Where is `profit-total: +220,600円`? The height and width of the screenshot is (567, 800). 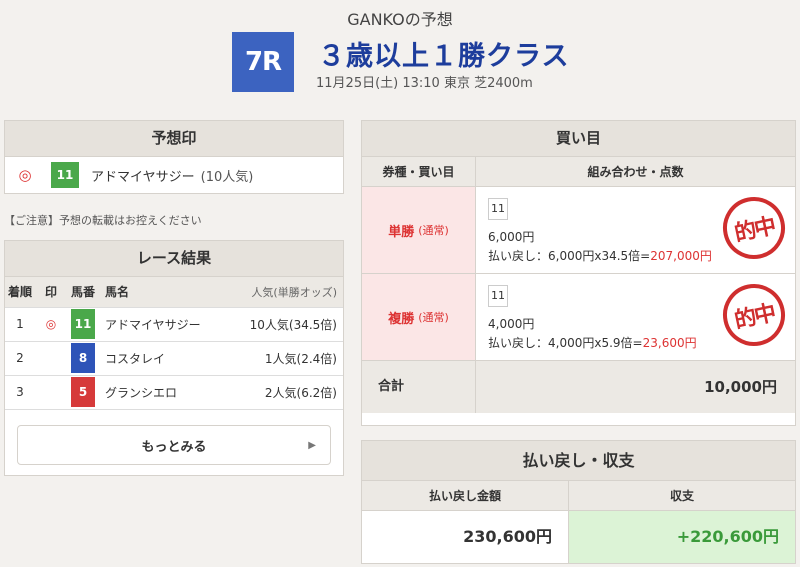 profit-total: +220,600円 is located at coordinates (682, 537).